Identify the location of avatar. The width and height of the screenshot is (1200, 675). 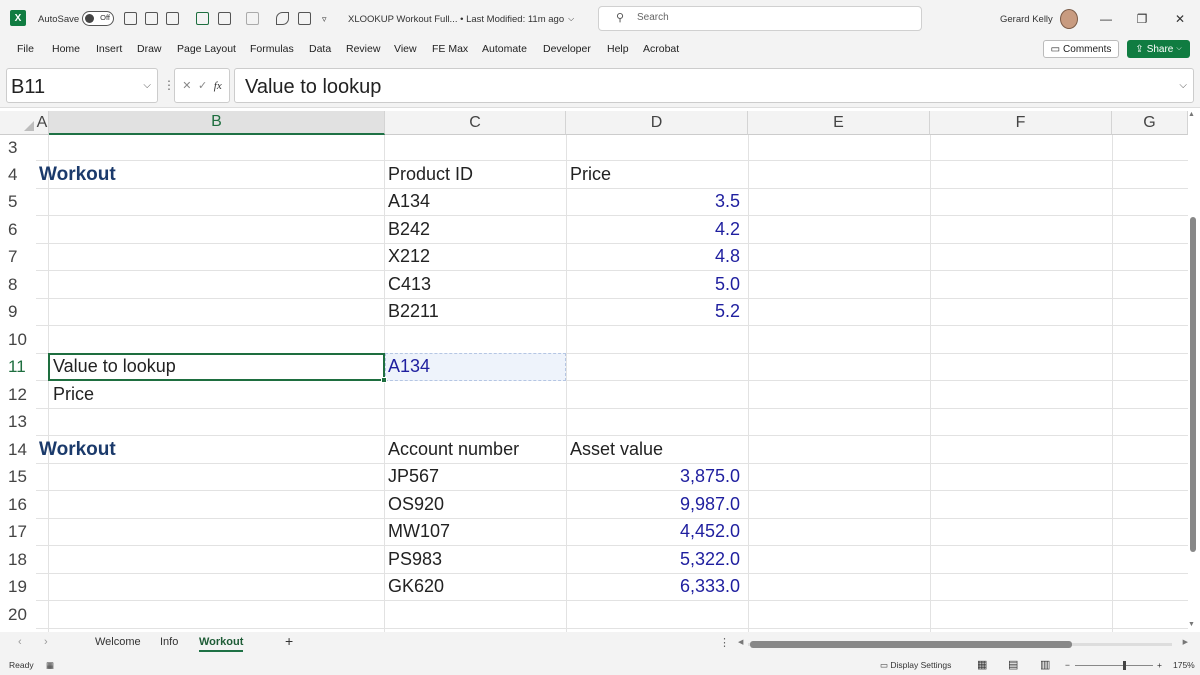
(1069, 19).